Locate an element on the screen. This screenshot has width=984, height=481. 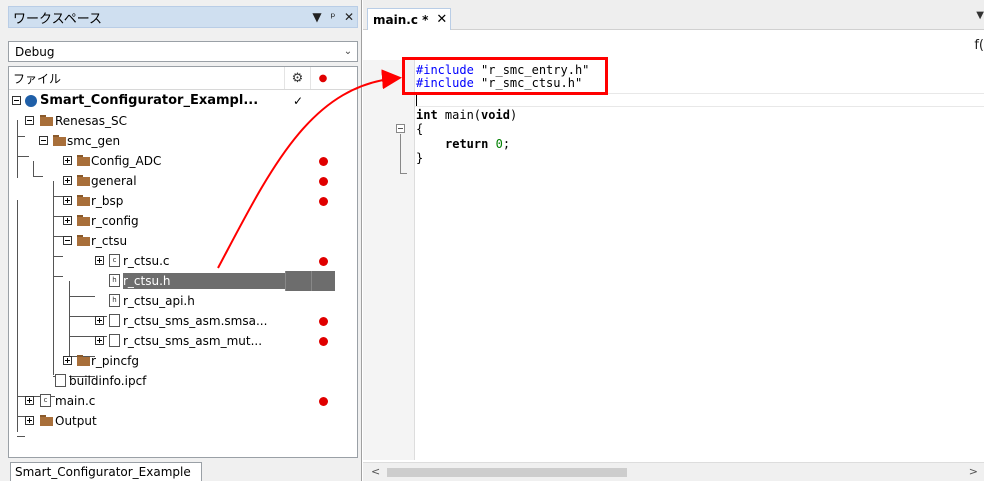
horizontal-scrollbar: < > is located at coordinates (673, 471).